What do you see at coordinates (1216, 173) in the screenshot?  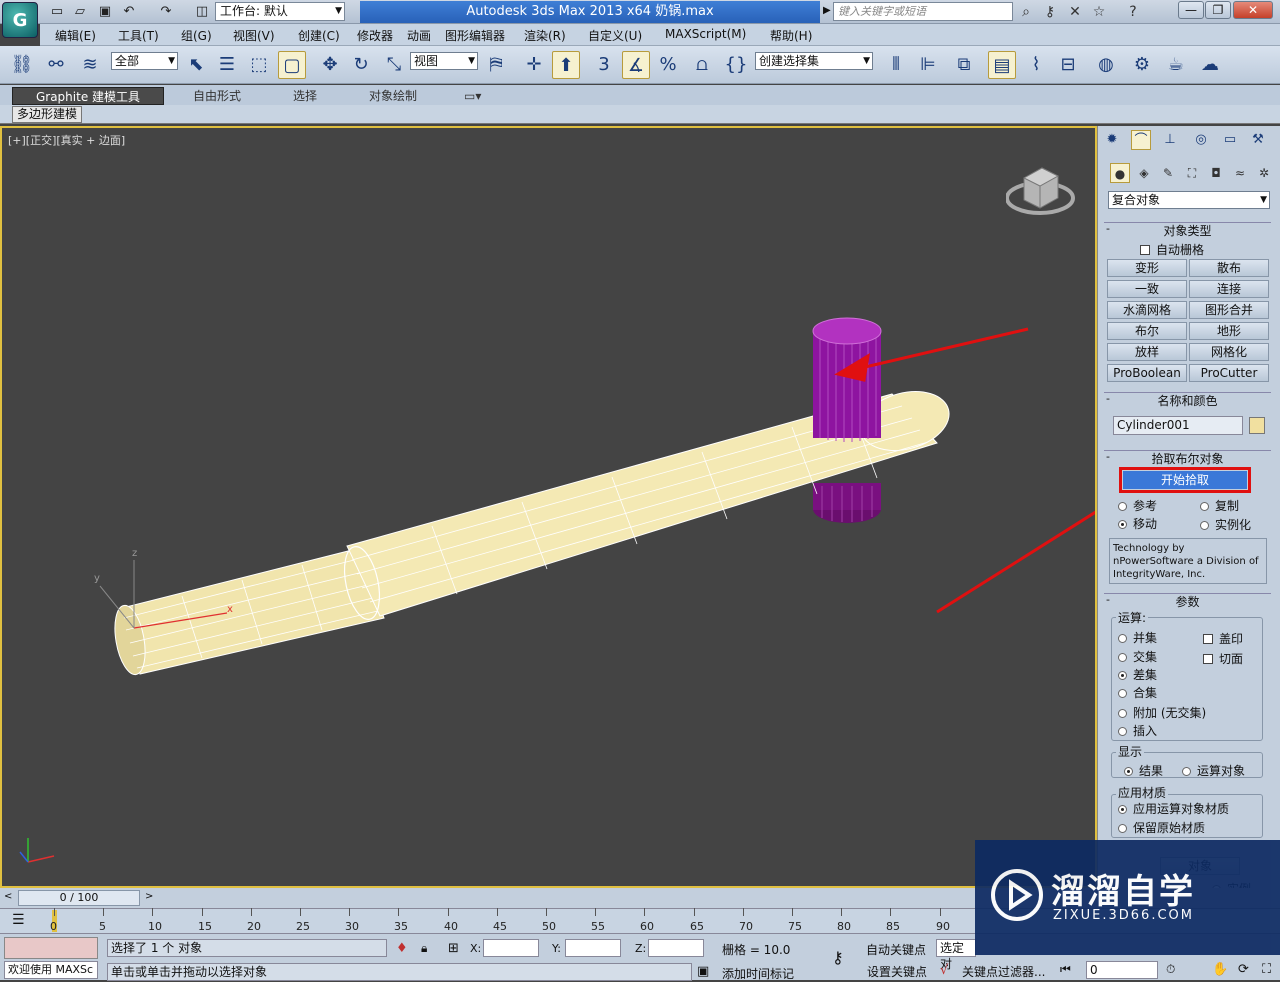 I see `helpers-icon: ◘` at bounding box center [1216, 173].